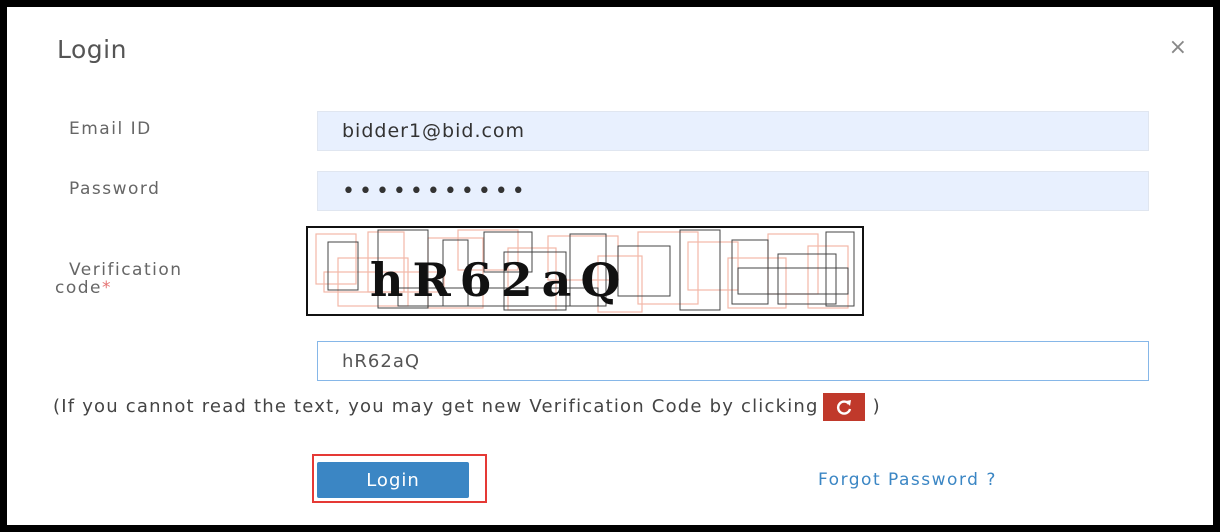 This screenshot has height=532, width=1220. What do you see at coordinates (107, 288) in the screenshot?
I see `required-marker: *` at bounding box center [107, 288].